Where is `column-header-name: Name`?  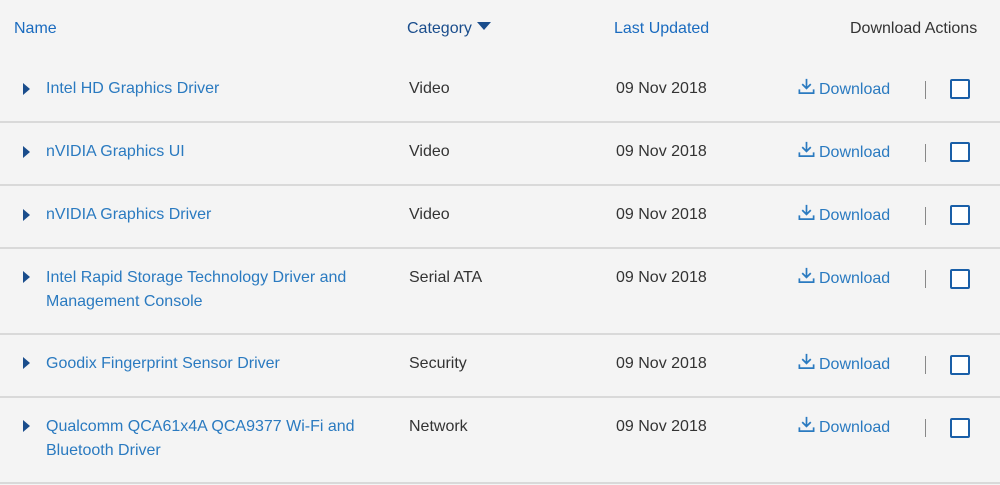 column-header-name: Name is located at coordinates (35, 29).